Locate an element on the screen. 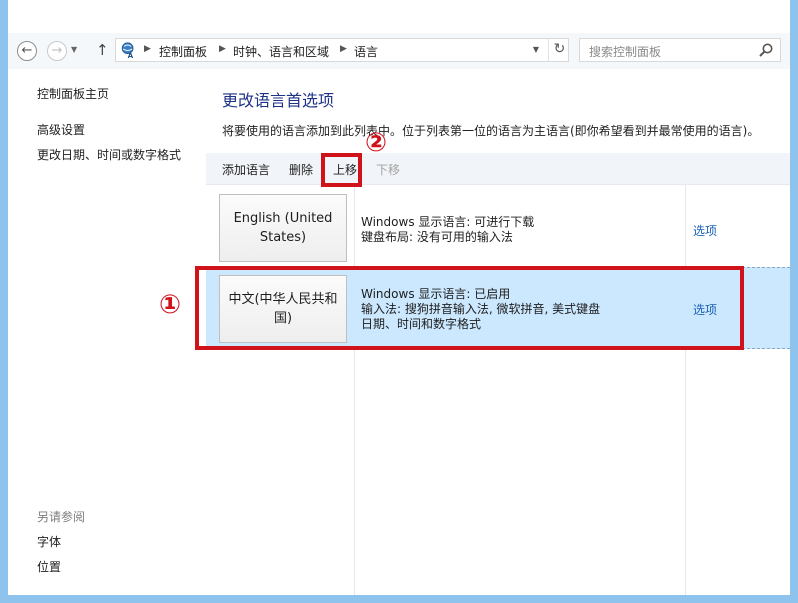 The height and width of the screenshot is (603, 798). refresh-button: ↻ is located at coordinates (559, 50).